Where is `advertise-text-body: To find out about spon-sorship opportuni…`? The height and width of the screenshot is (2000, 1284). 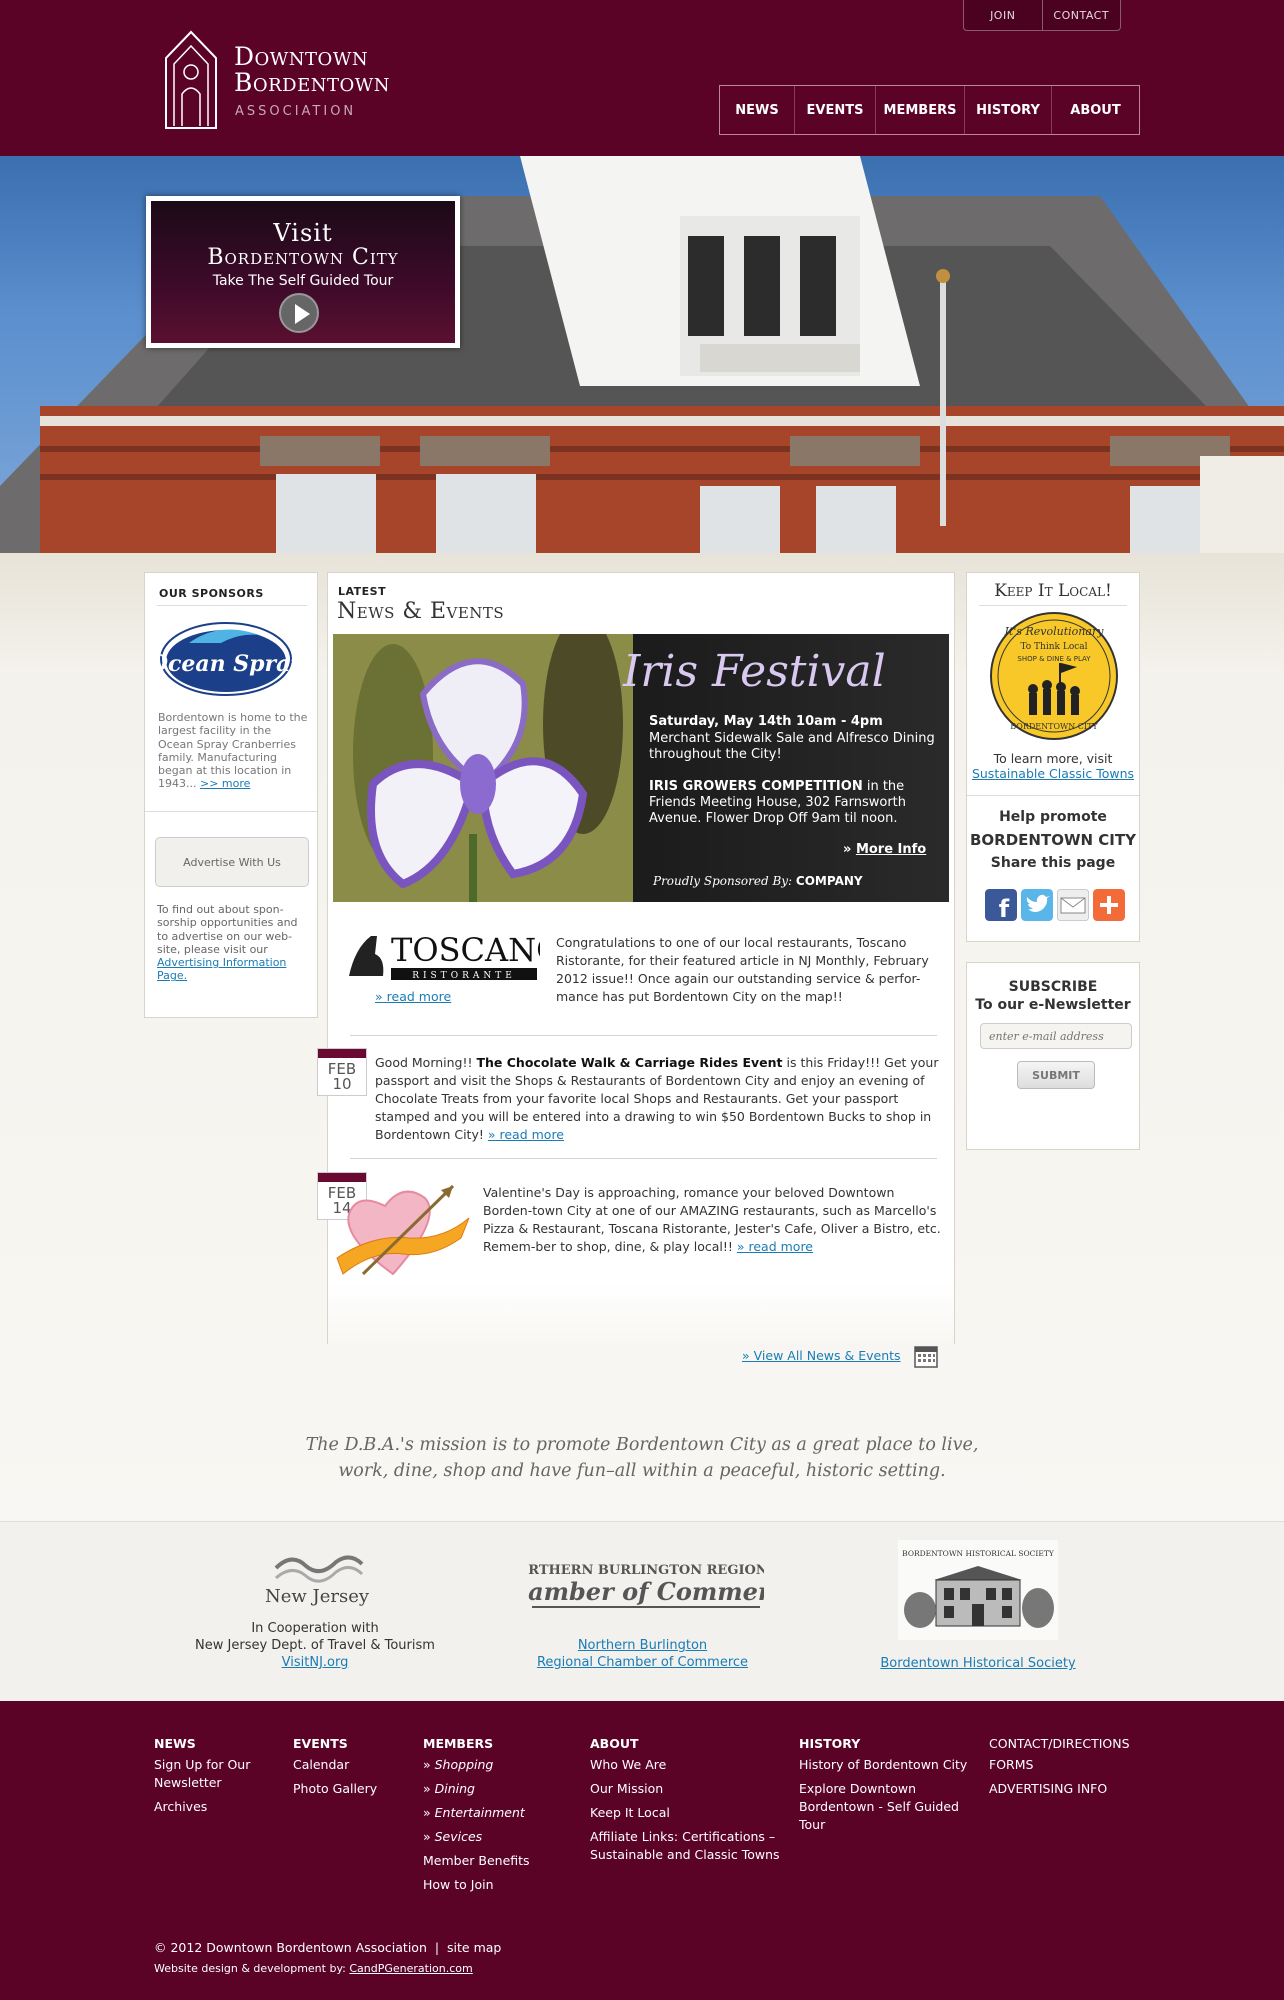 advertise-text-body: To find out about spon-sorship opportuni… is located at coordinates (227, 929).